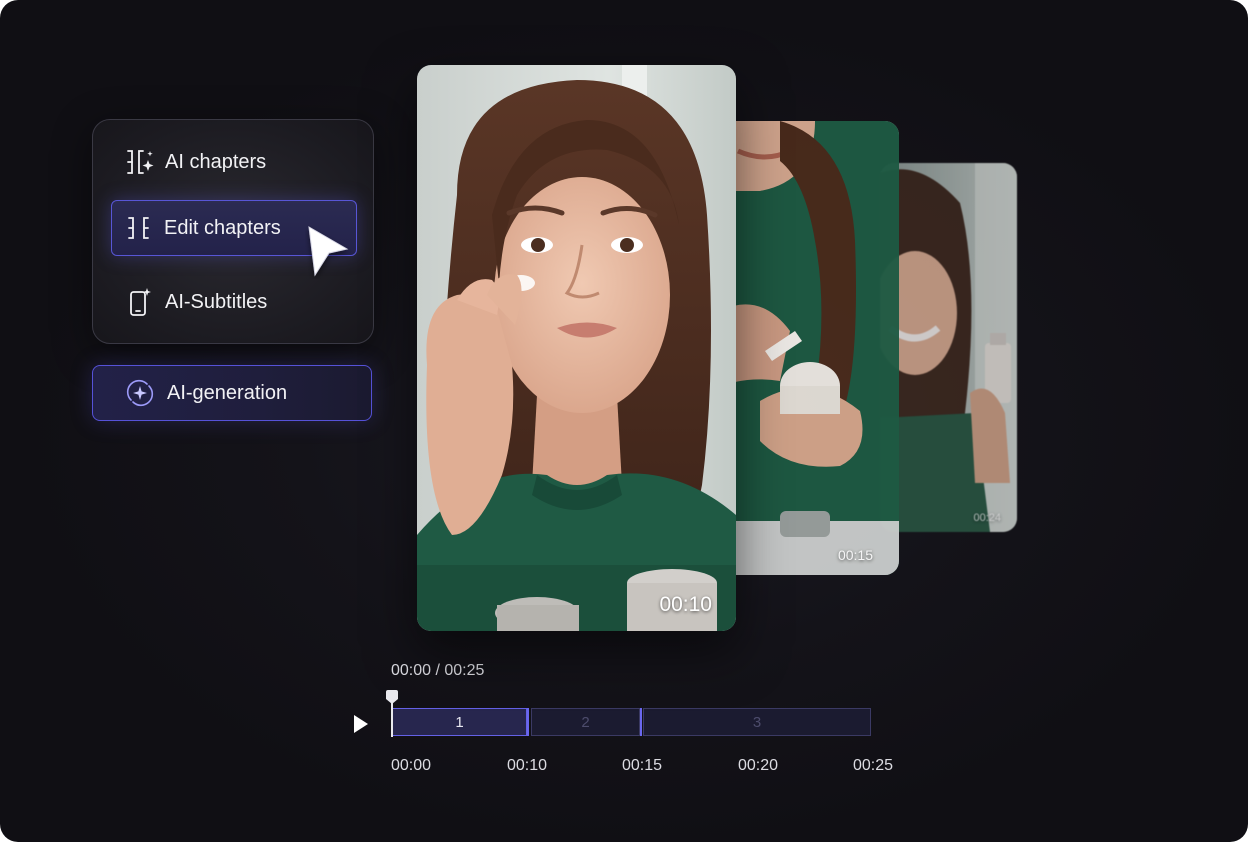  I want to click on mouse-pointer-icon, so click(328, 253).